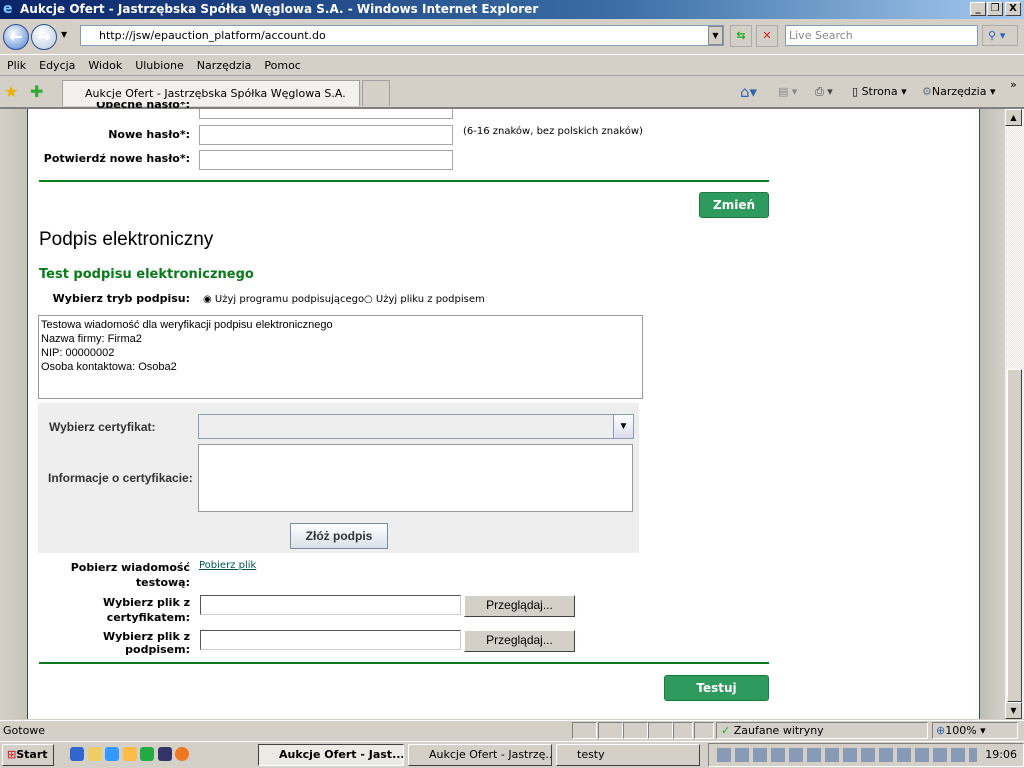 This screenshot has width=1024, height=768. What do you see at coordinates (995, 9) in the screenshot?
I see `maximize-button: ❐` at bounding box center [995, 9].